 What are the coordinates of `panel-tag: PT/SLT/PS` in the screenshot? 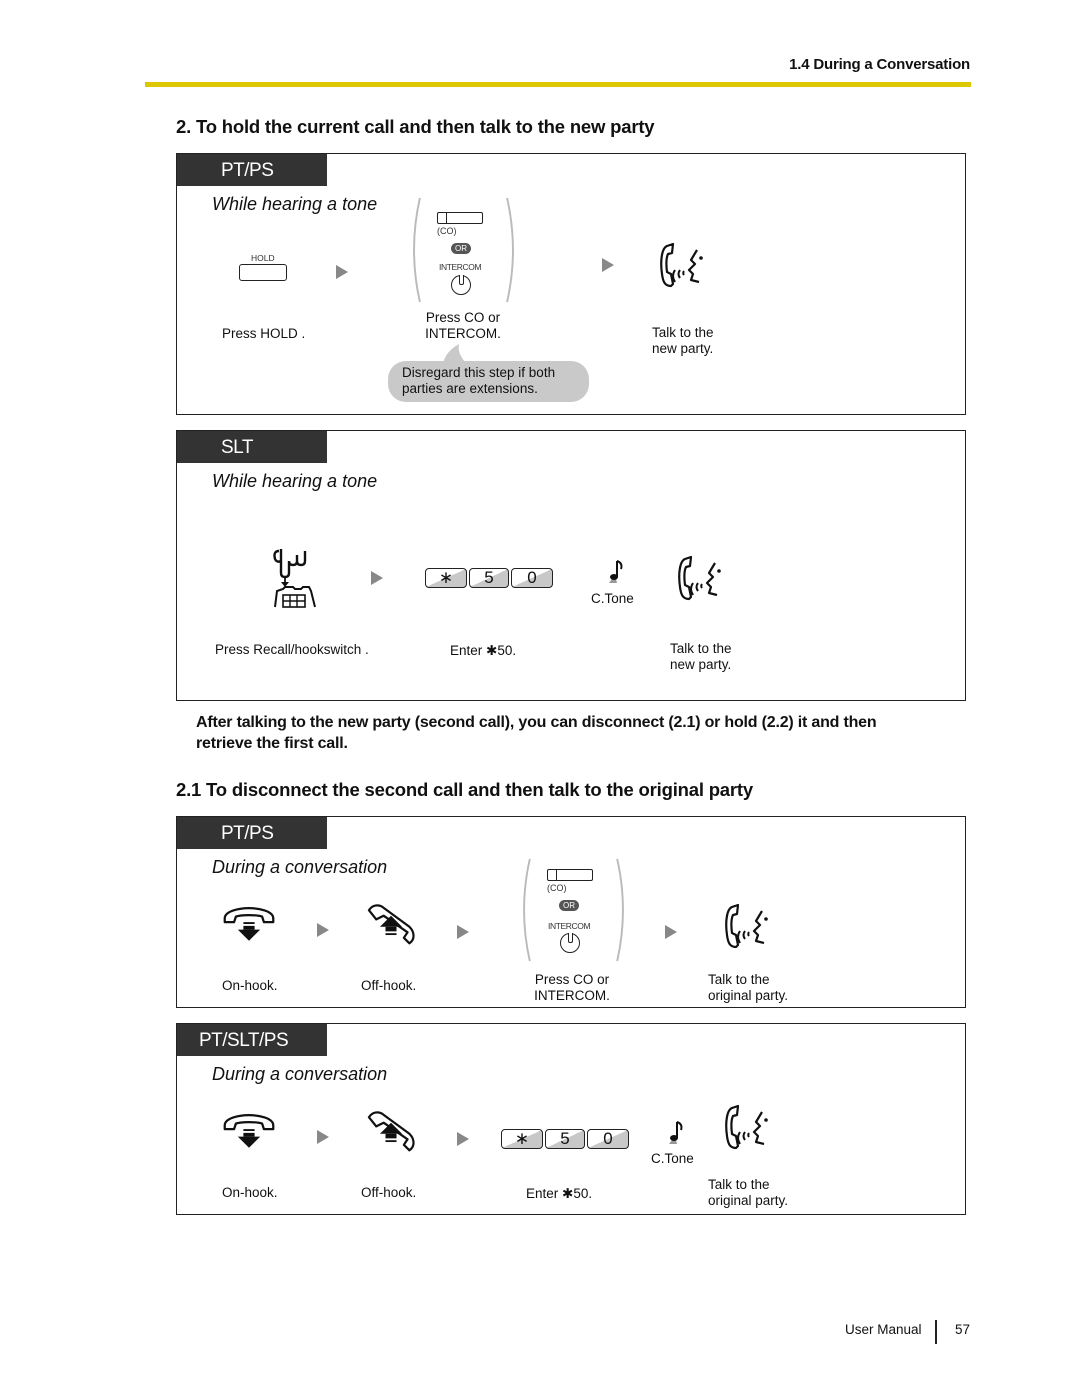 It's located at (252, 1040).